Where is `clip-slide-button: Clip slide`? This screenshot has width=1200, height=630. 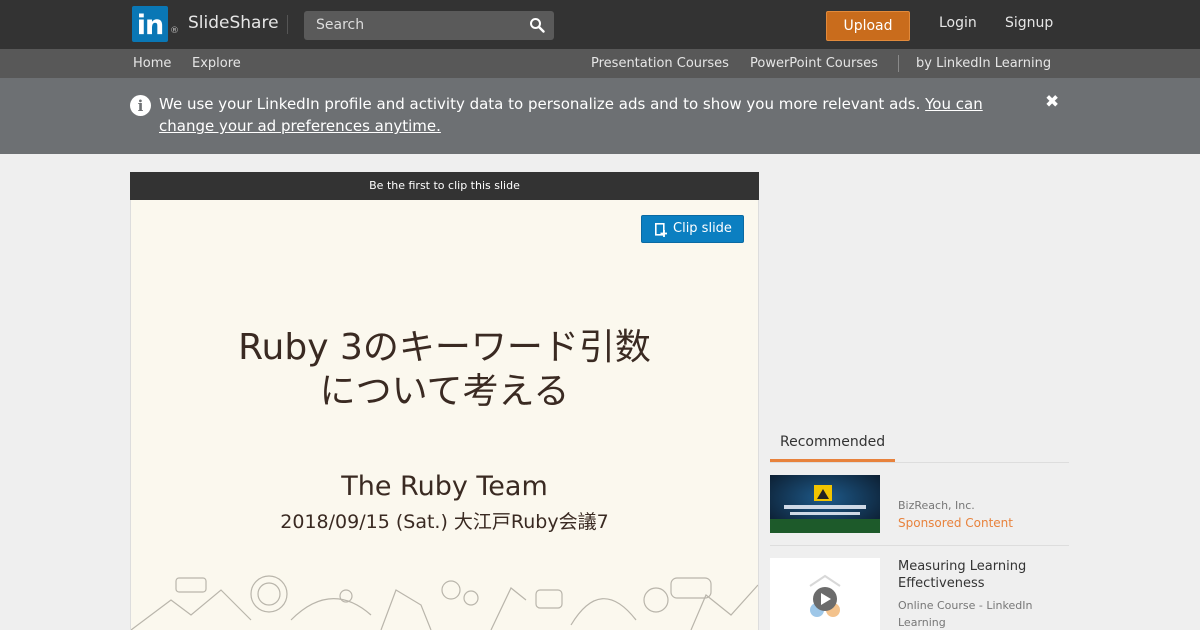 clip-slide-button: Clip slide is located at coordinates (692, 229).